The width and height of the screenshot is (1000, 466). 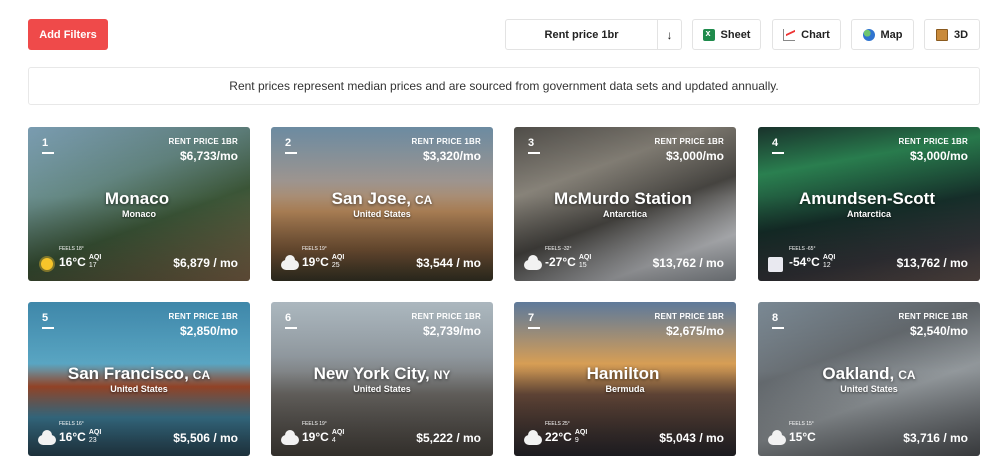 I want to click on city-name-text: Monaco, so click(x=137, y=198).